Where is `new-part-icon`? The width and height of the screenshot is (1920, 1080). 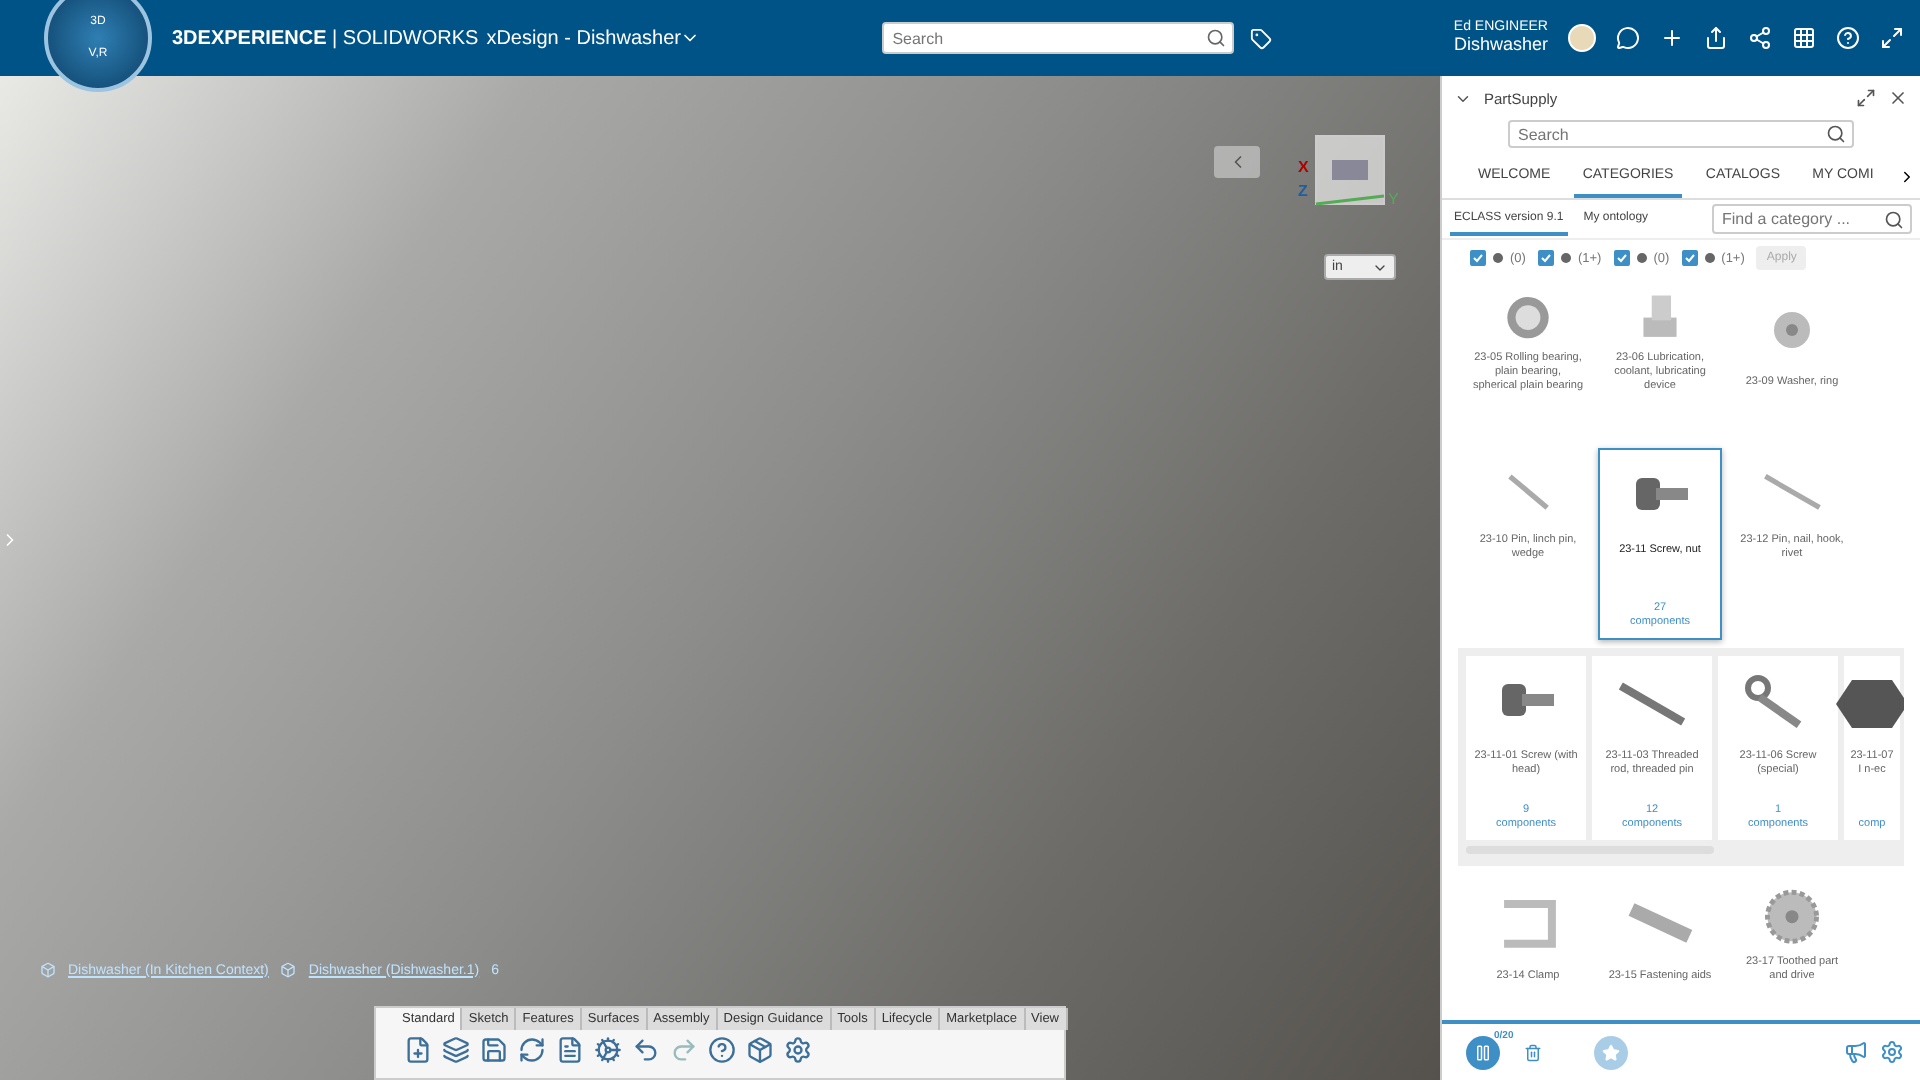 new-part-icon is located at coordinates (418, 1050).